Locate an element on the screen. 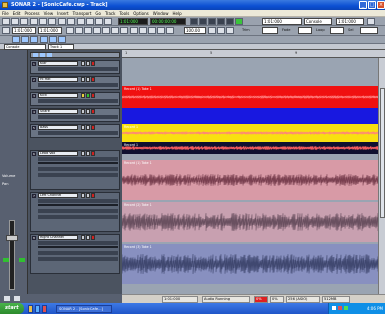  staff-view-icon is located at coordinates (108, 21).